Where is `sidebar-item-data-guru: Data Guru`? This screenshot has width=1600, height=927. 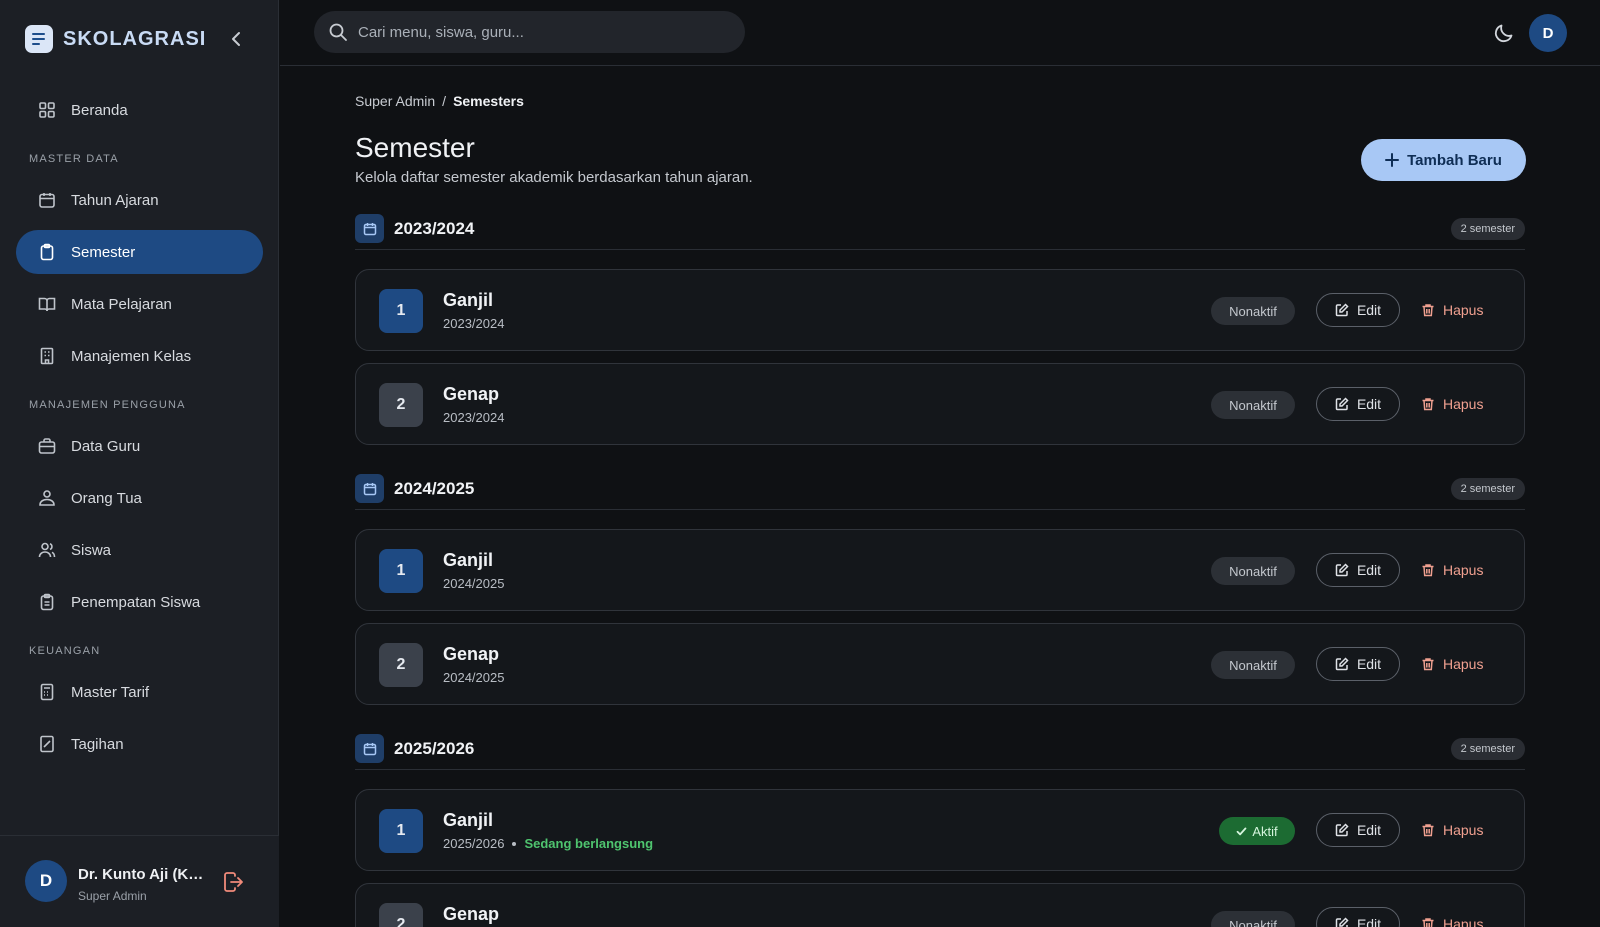 sidebar-item-data-guru: Data Guru is located at coordinates (139, 446).